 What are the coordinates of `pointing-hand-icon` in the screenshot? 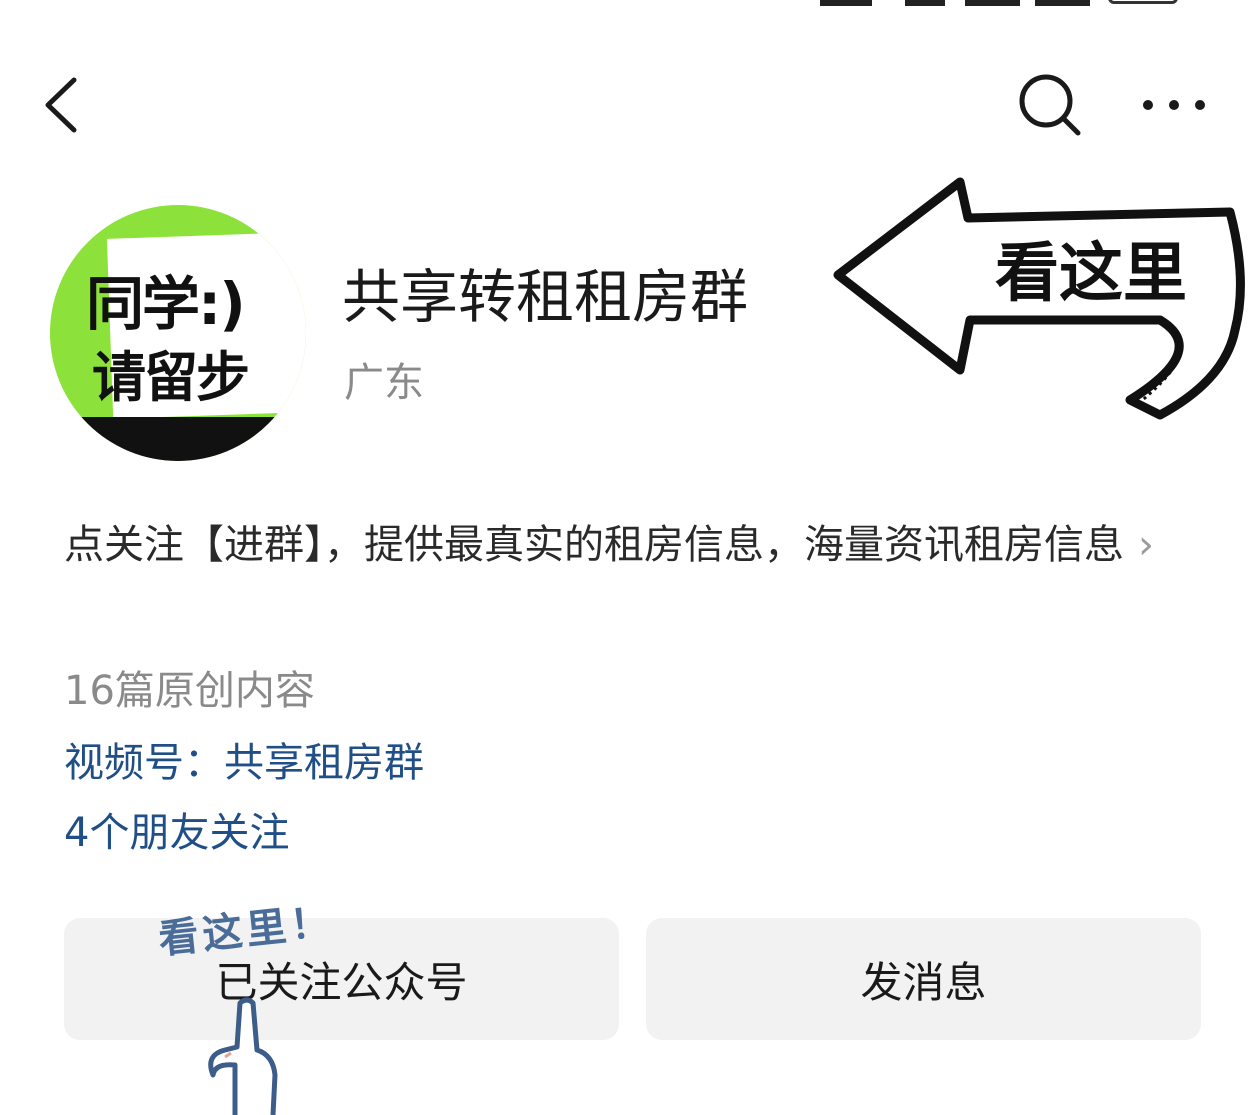 It's located at (243, 1056).